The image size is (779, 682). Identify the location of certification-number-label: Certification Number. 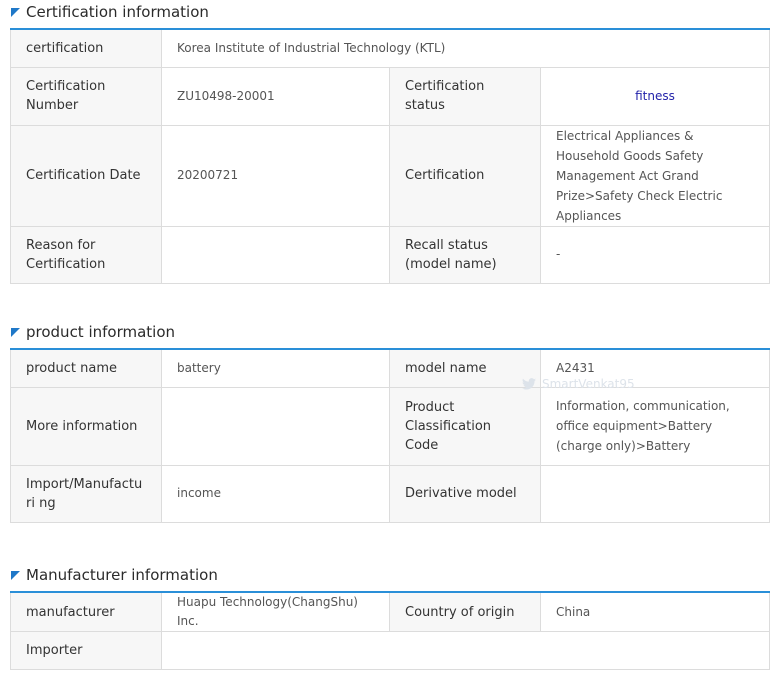
(86, 96).